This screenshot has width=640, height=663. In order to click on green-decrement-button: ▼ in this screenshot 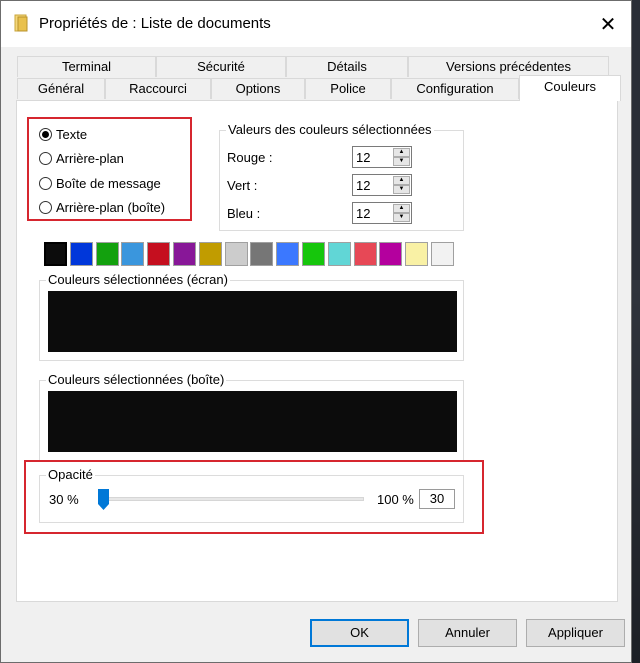, I will do `click(401, 189)`.